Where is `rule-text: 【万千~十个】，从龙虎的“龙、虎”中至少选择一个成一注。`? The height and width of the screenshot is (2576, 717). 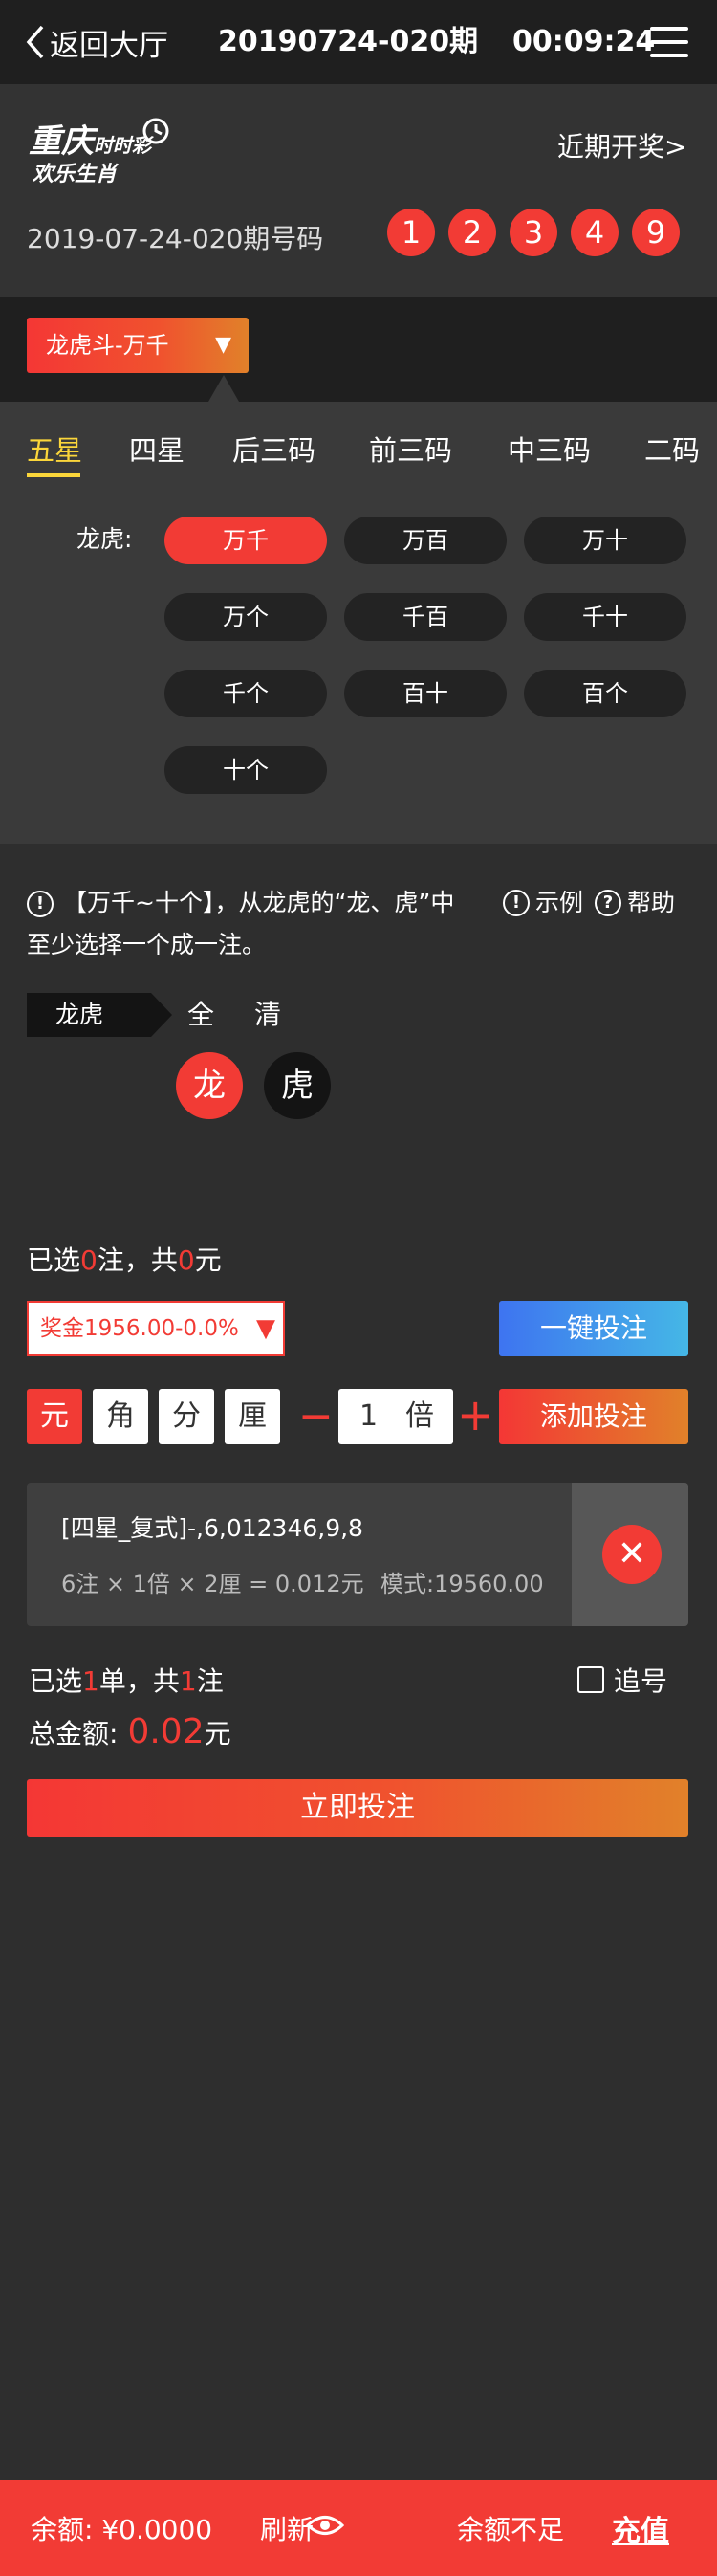 rule-text: 【万千~十个】，从龙虎的“龙、虎”中至少选择一个成一注。 is located at coordinates (241, 923).